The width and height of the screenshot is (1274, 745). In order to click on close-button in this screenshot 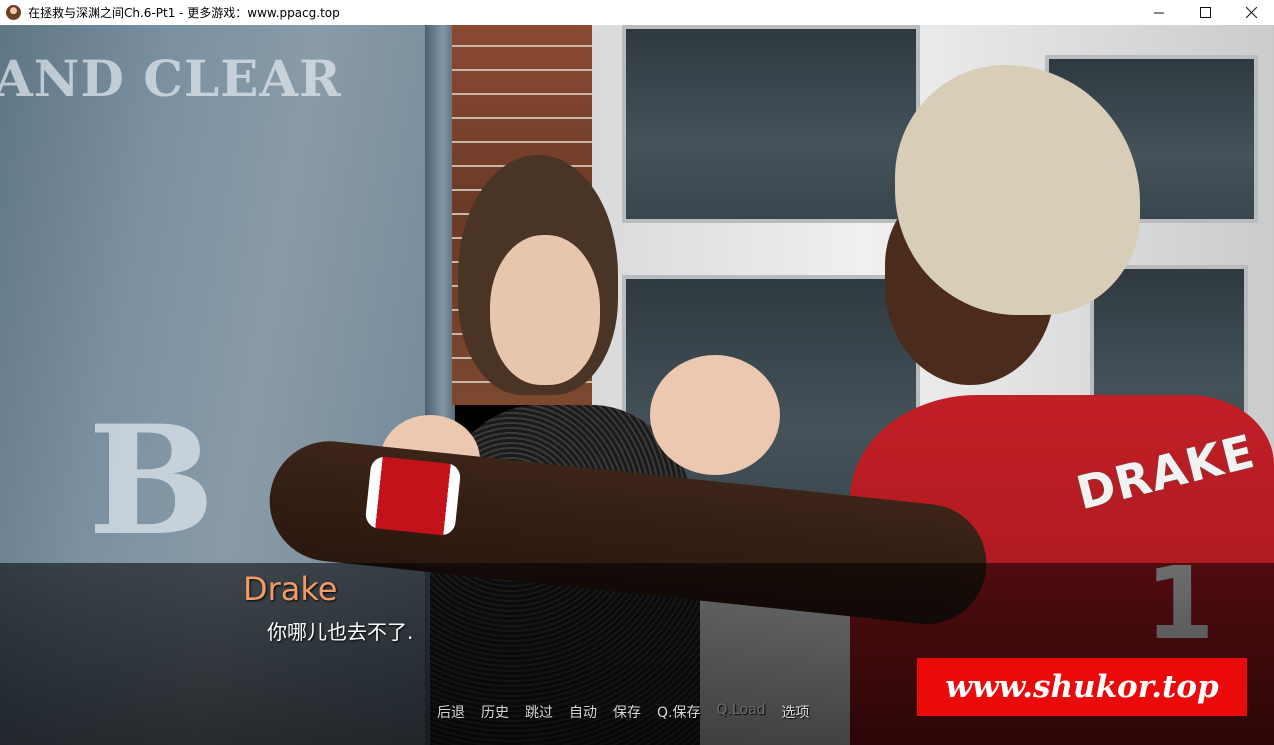, I will do `click(1251, 12)`.